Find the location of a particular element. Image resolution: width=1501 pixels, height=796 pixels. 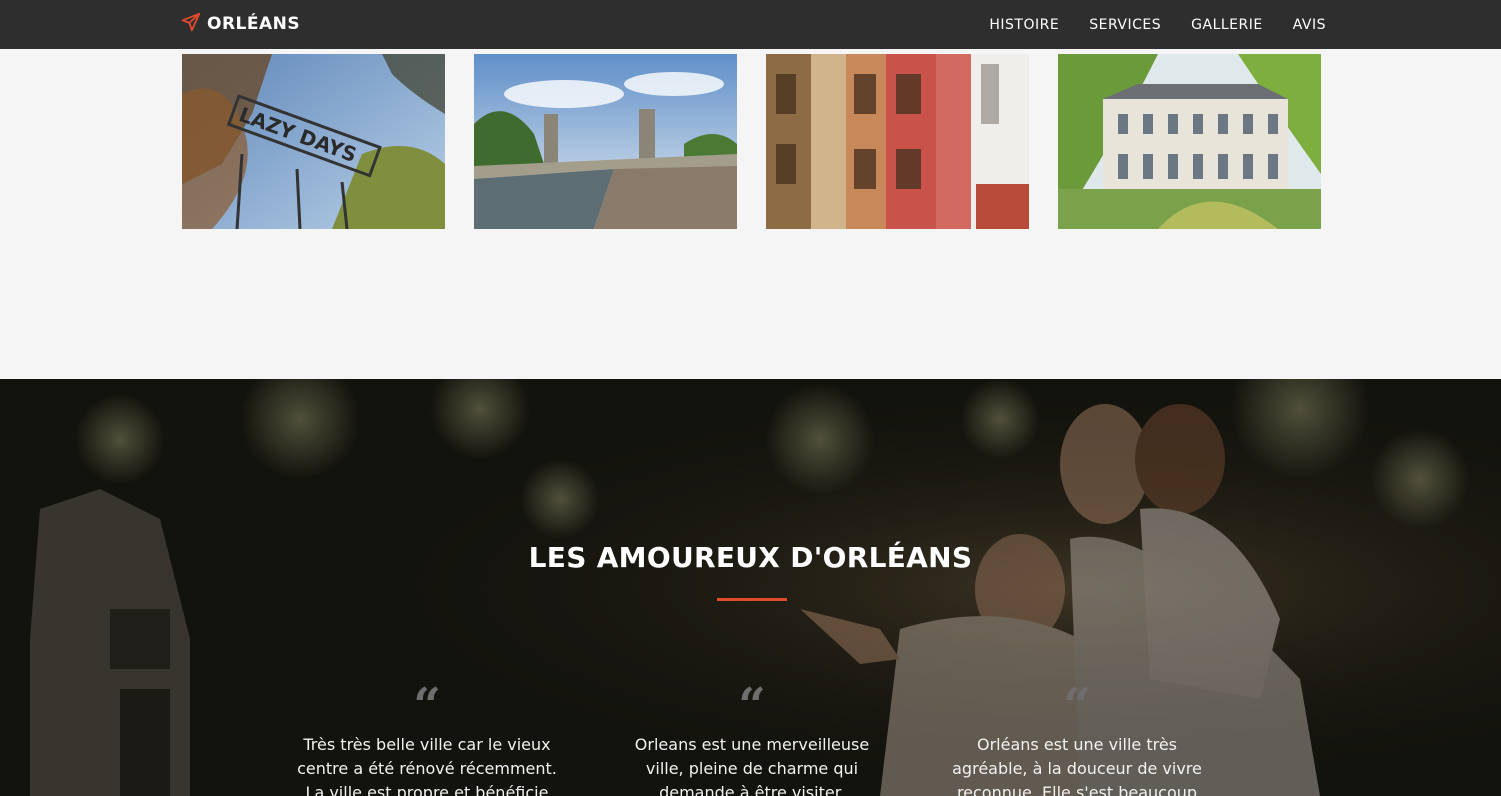

nav-link-services: SERVICES is located at coordinates (1125, 25).